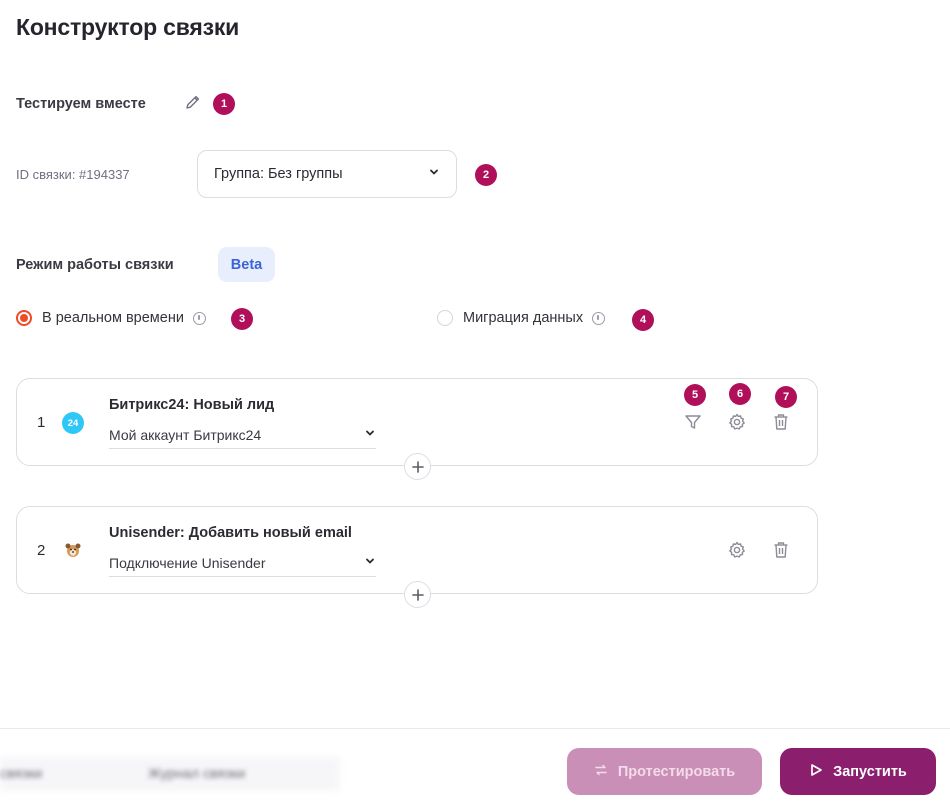 Image resolution: width=950 pixels, height=805 pixels. What do you see at coordinates (445, 318) in the screenshot?
I see `radio-migration` at bounding box center [445, 318].